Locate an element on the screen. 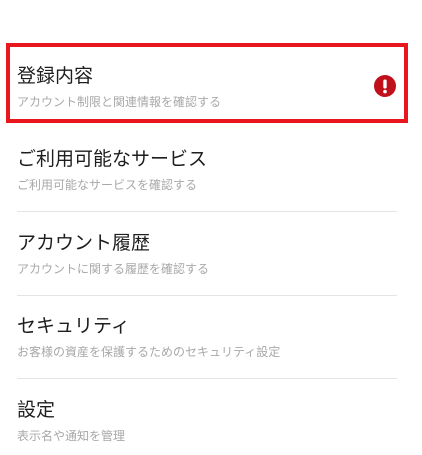 The image size is (422, 455). menu-item-title: 設定 is located at coordinates (36, 410).